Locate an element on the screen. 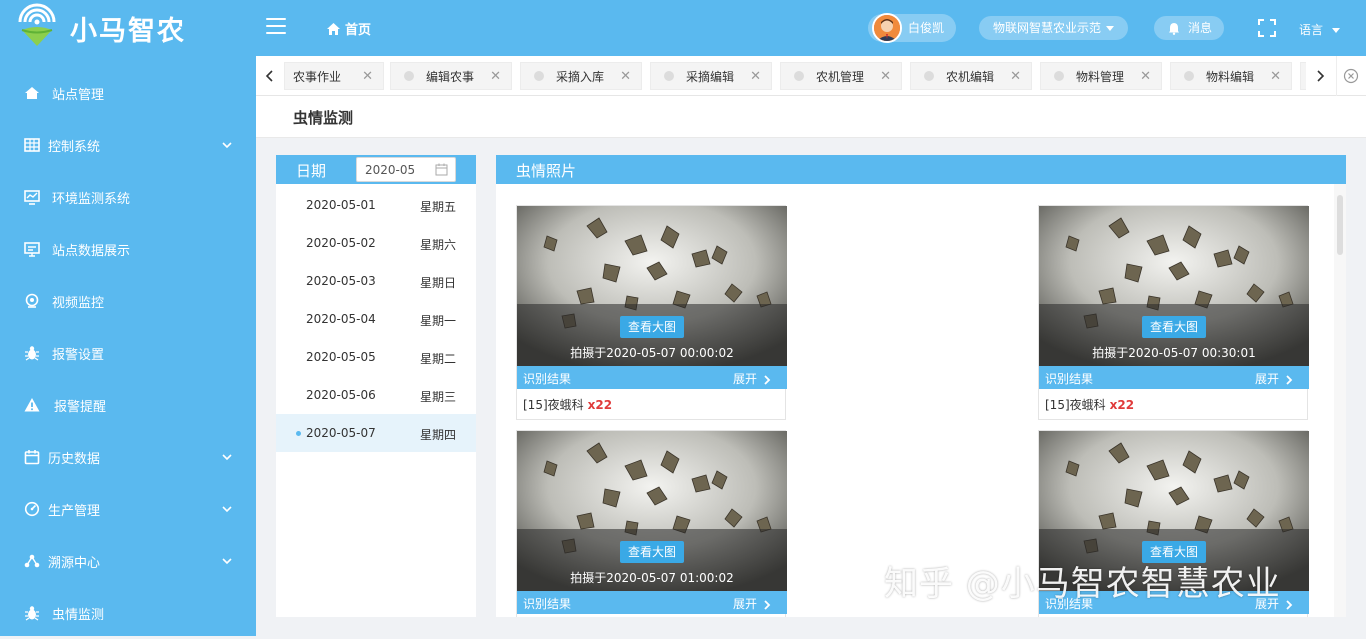 The width and height of the screenshot is (1366, 639). gauge-icon is located at coordinates (32, 509).